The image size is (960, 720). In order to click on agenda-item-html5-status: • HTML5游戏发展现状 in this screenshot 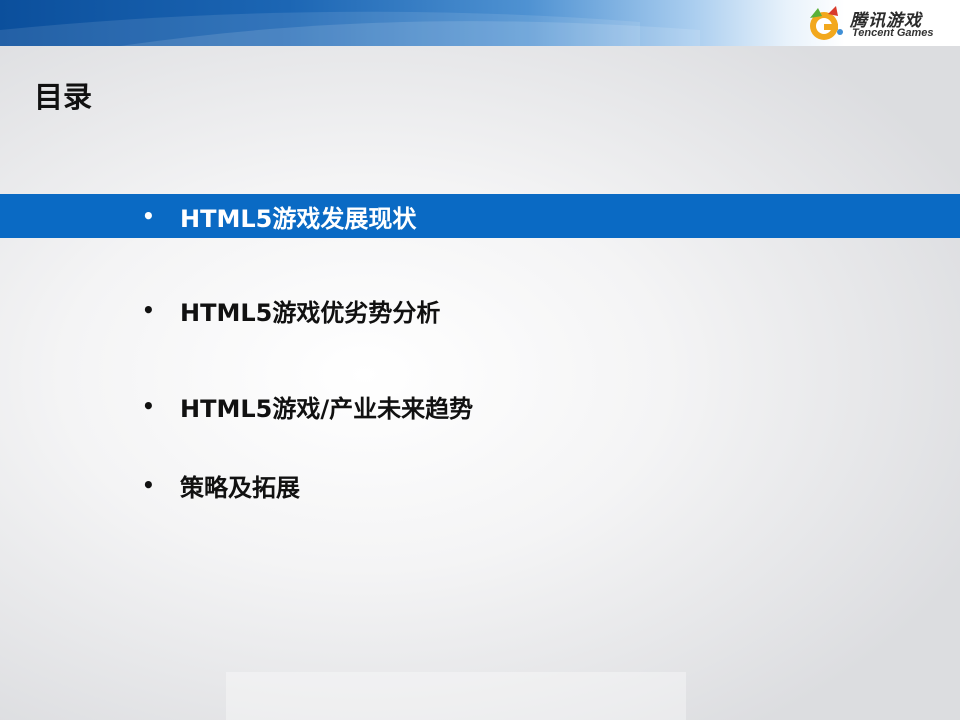, I will do `click(277, 216)`.